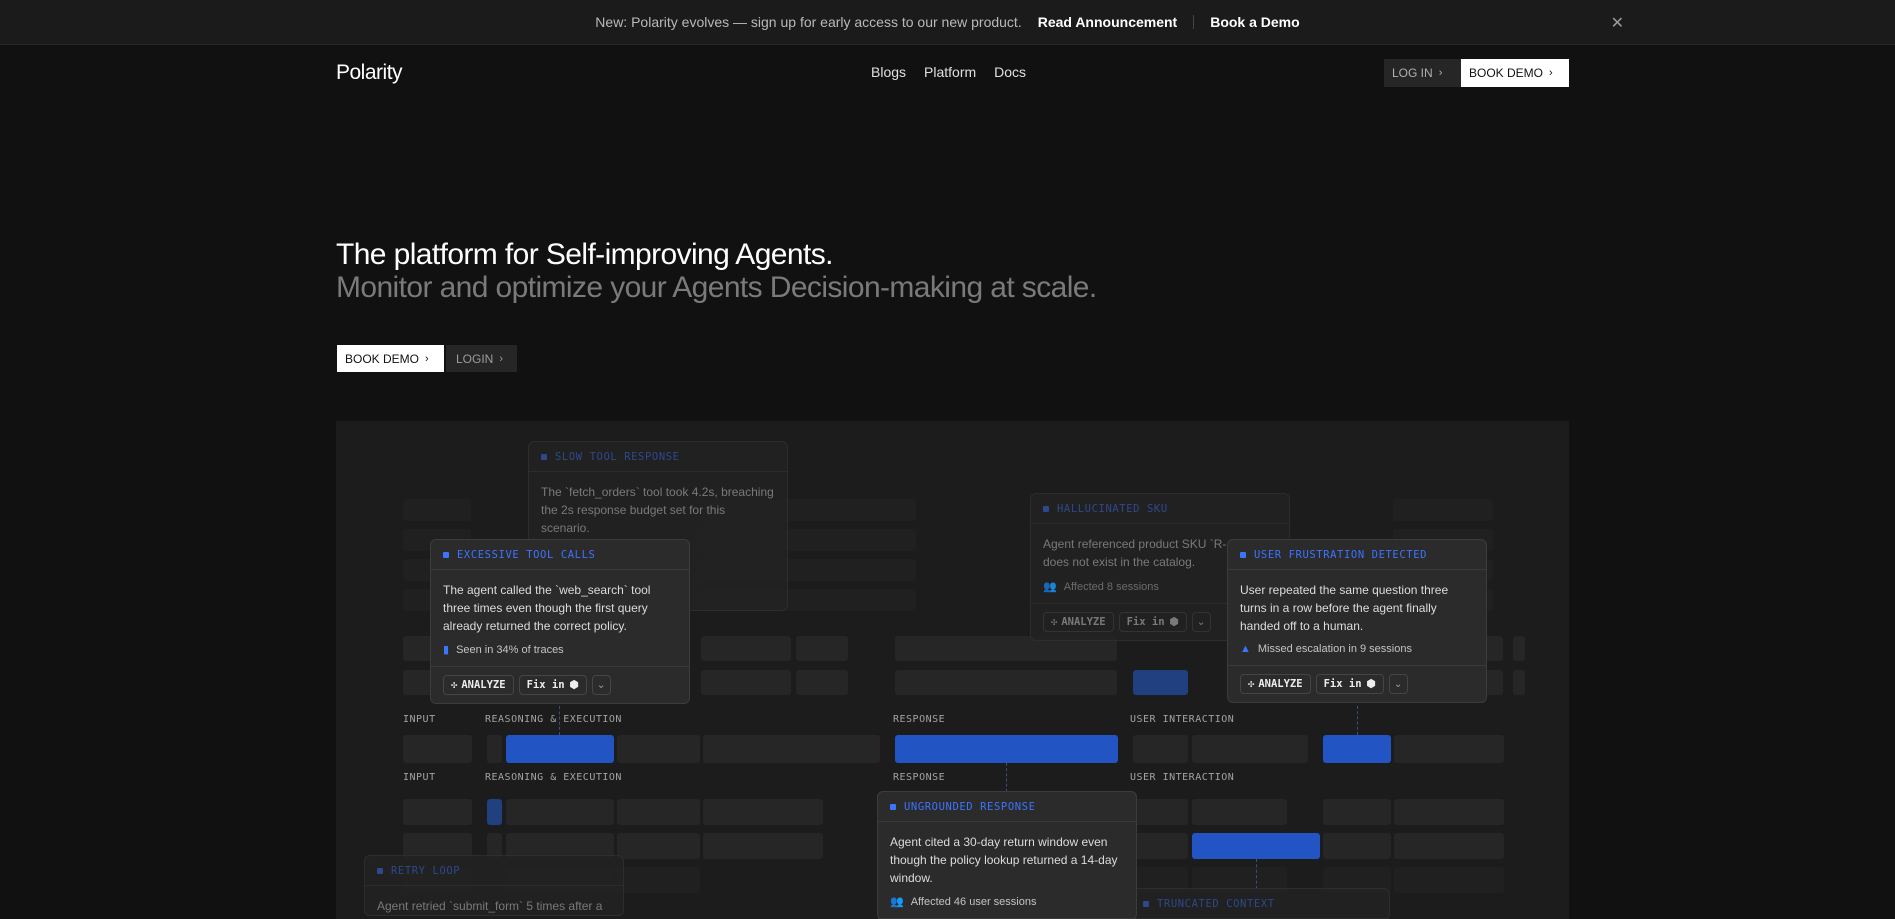 The width and height of the screenshot is (1895, 919). I want to click on card-header: SLOW TOOL RESPONSE, so click(658, 457).